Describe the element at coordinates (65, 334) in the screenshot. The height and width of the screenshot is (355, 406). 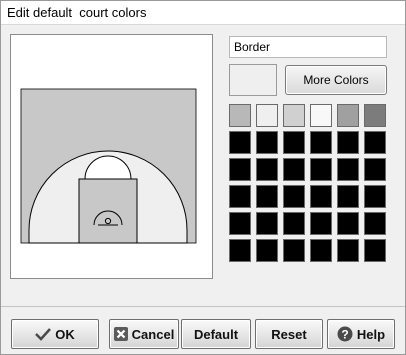
I see `ok-label: OK` at that location.